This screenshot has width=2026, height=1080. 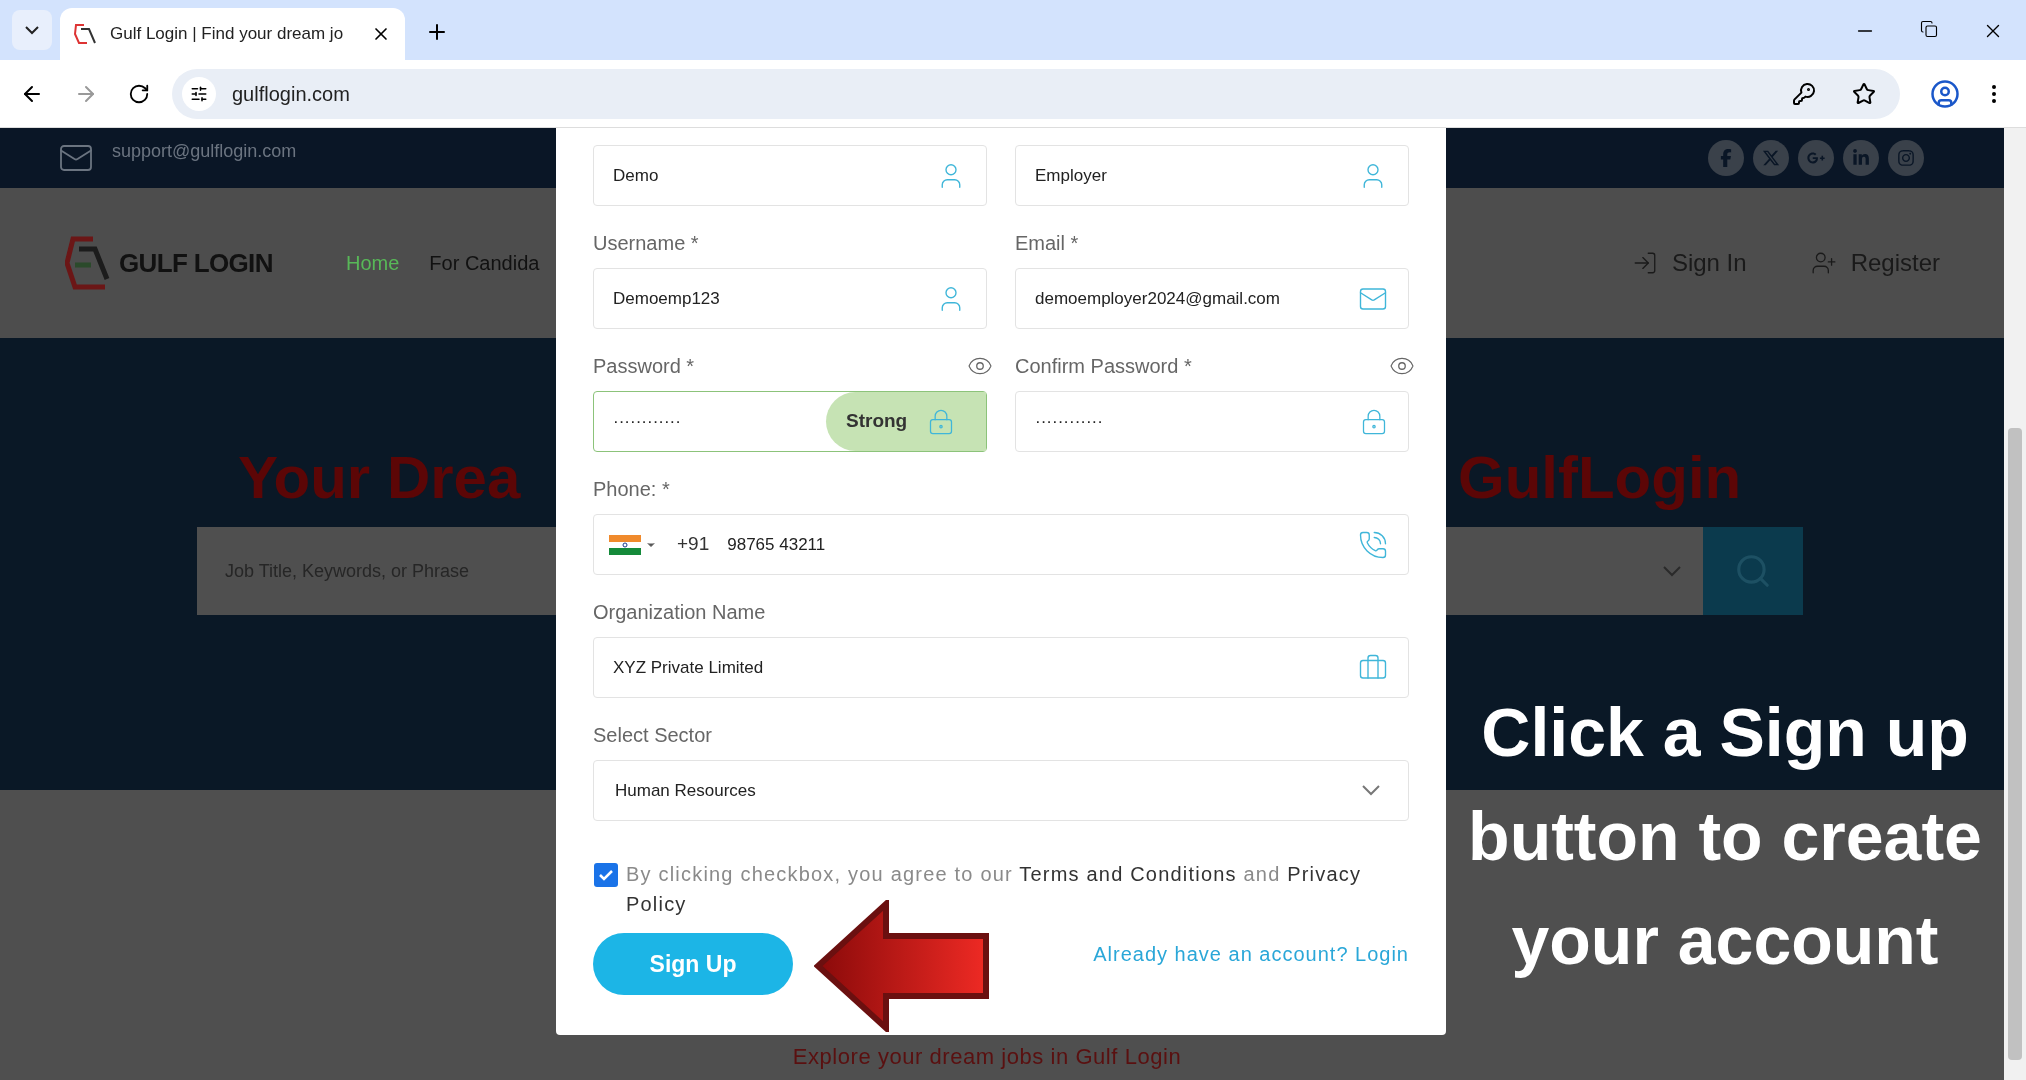 I want to click on input-field: Employer, so click(x=1212, y=175).